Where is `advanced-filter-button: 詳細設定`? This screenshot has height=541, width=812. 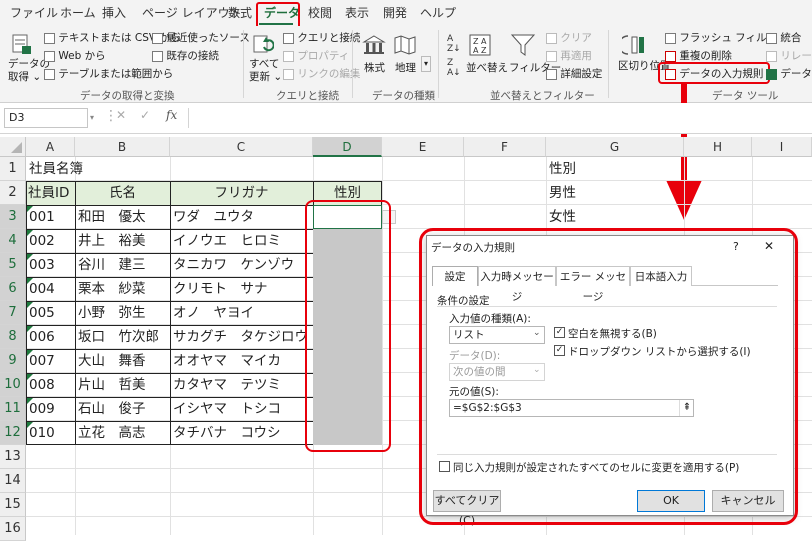 advanced-filter-button: 詳細設定 is located at coordinates (574, 73).